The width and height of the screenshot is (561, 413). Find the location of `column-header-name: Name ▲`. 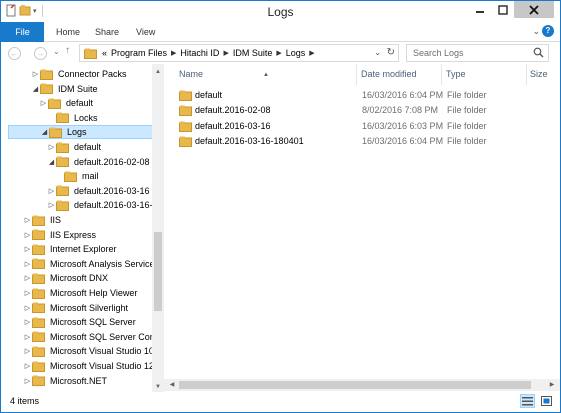

column-header-name: Name ▲ is located at coordinates (260, 74).